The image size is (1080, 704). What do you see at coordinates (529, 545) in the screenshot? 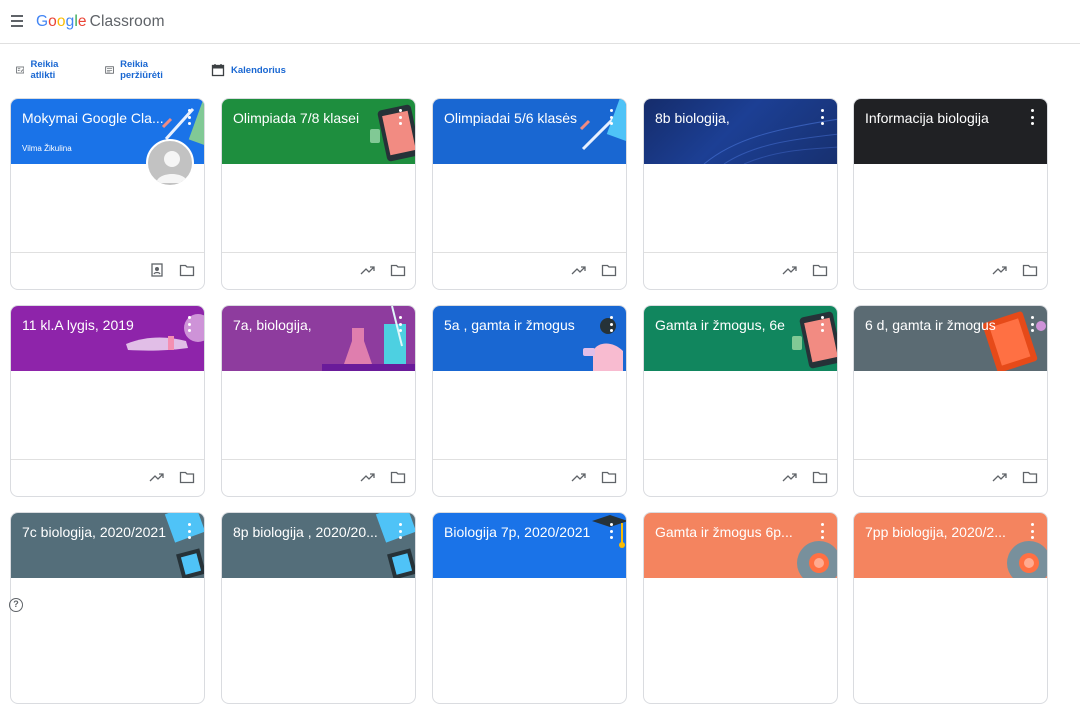
I see `class-card-header: Biologija 7p, 2020/2021` at bounding box center [529, 545].